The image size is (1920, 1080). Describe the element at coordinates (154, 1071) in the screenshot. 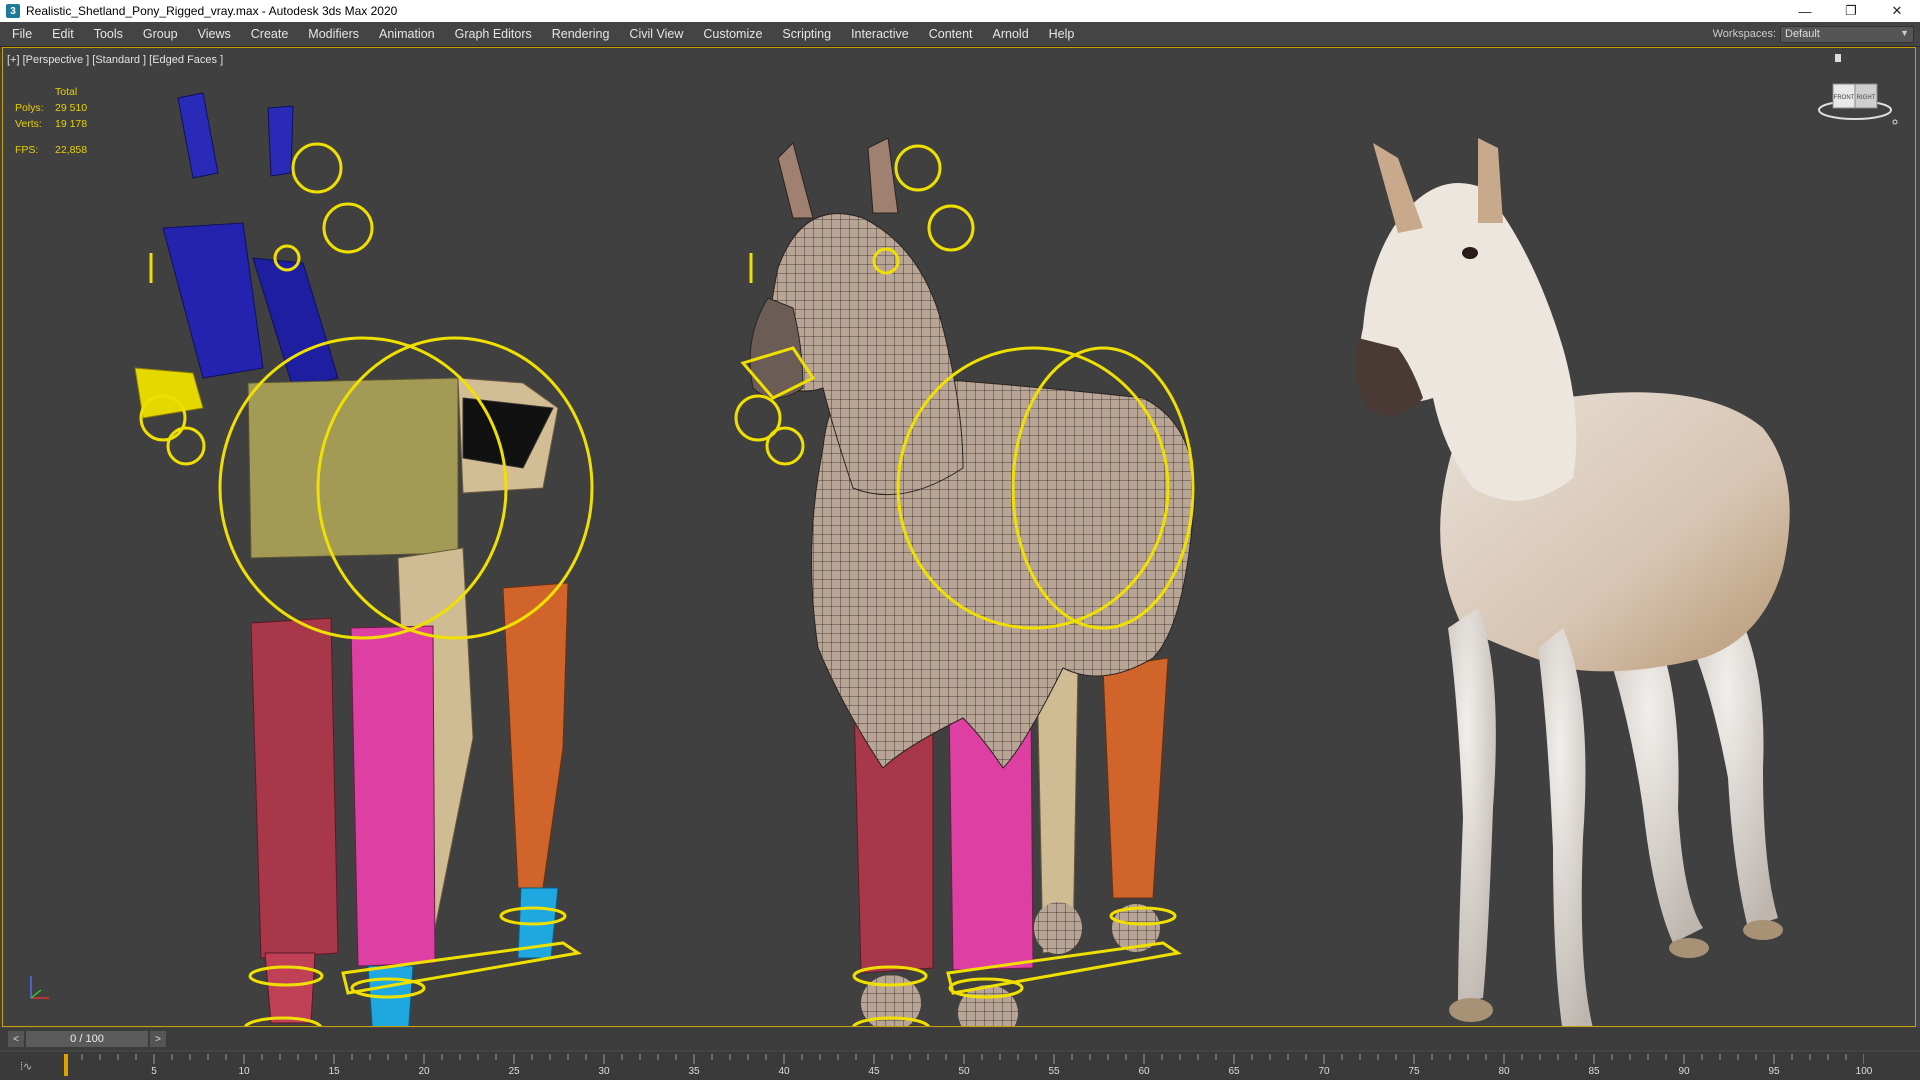

I see `frame-tick-label: 5` at that location.